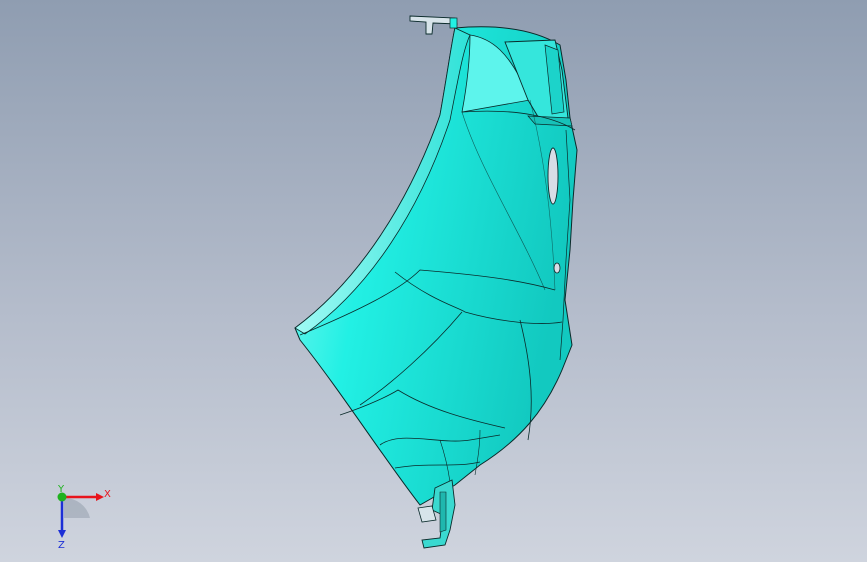  Describe the element at coordinates (443, 512) in the screenshot. I see `bottom-bracket-rib` at that location.